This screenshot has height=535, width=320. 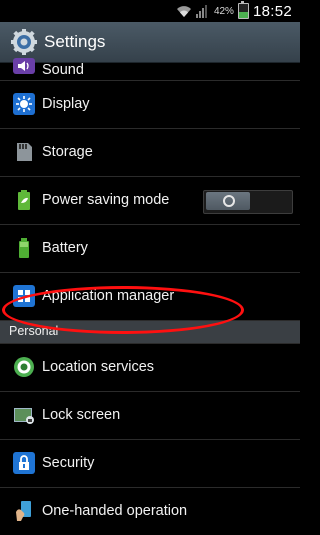 What do you see at coordinates (81, 415) in the screenshot?
I see `lock-screen-label: Lock screen` at bounding box center [81, 415].